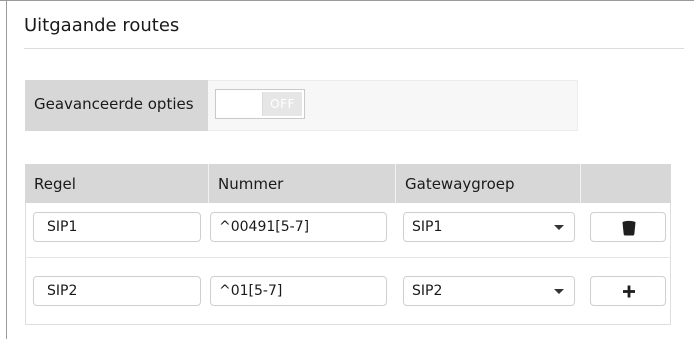 The height and width of the screenshot is (339, 694). What do you see at coordinates (114, 104) in the screenshot?
I see `advanced-options-label: Geavanceerde opties` at bounding box center [114, 104].